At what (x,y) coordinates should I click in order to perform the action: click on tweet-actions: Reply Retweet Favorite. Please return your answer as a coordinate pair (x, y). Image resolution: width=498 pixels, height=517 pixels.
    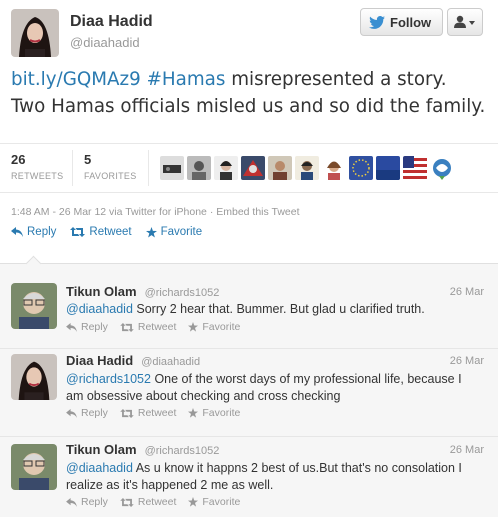
    Looking at the image, I should click on (106, 232).